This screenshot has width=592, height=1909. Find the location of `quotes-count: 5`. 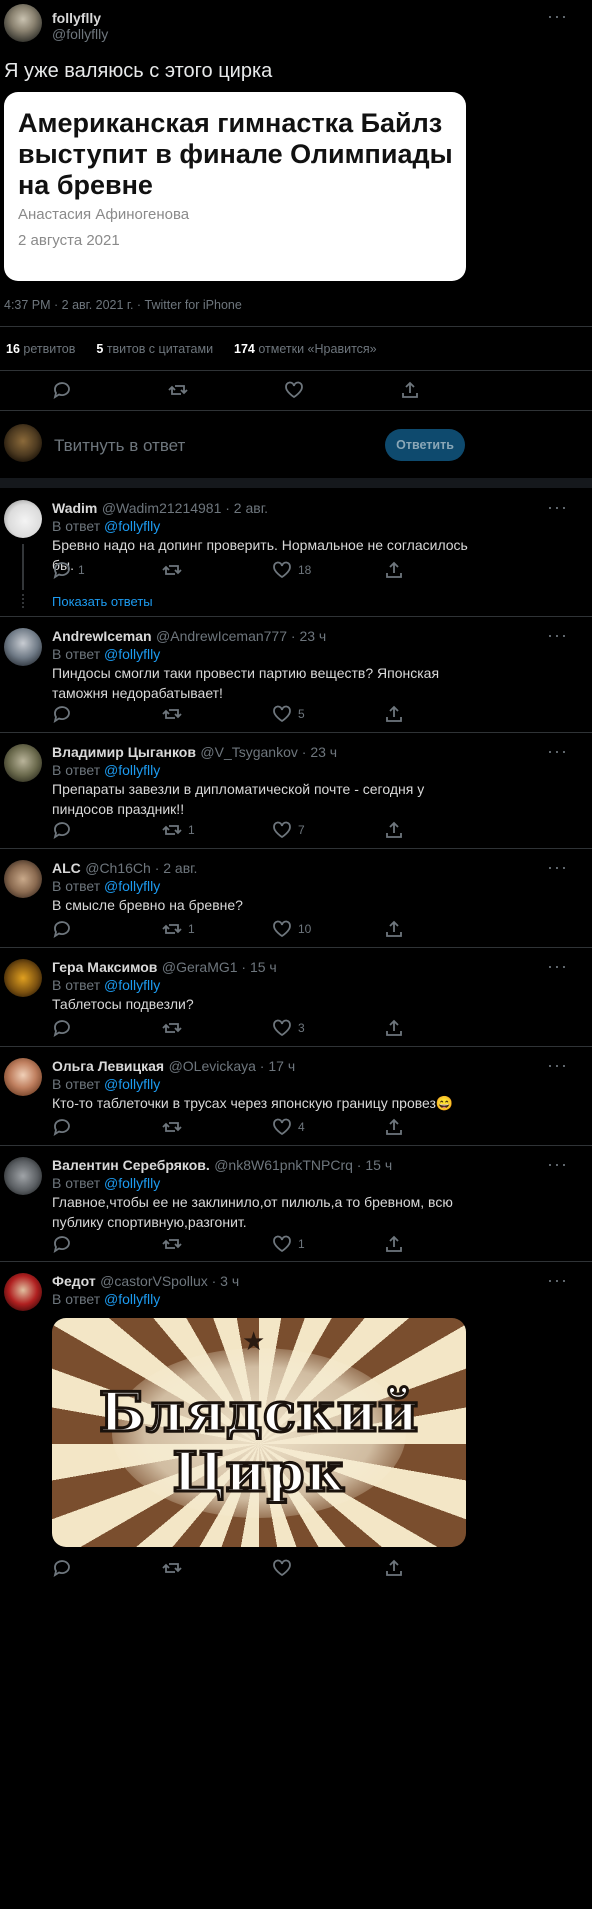

quotes-count: 5 is located at coordinates (99, 349).